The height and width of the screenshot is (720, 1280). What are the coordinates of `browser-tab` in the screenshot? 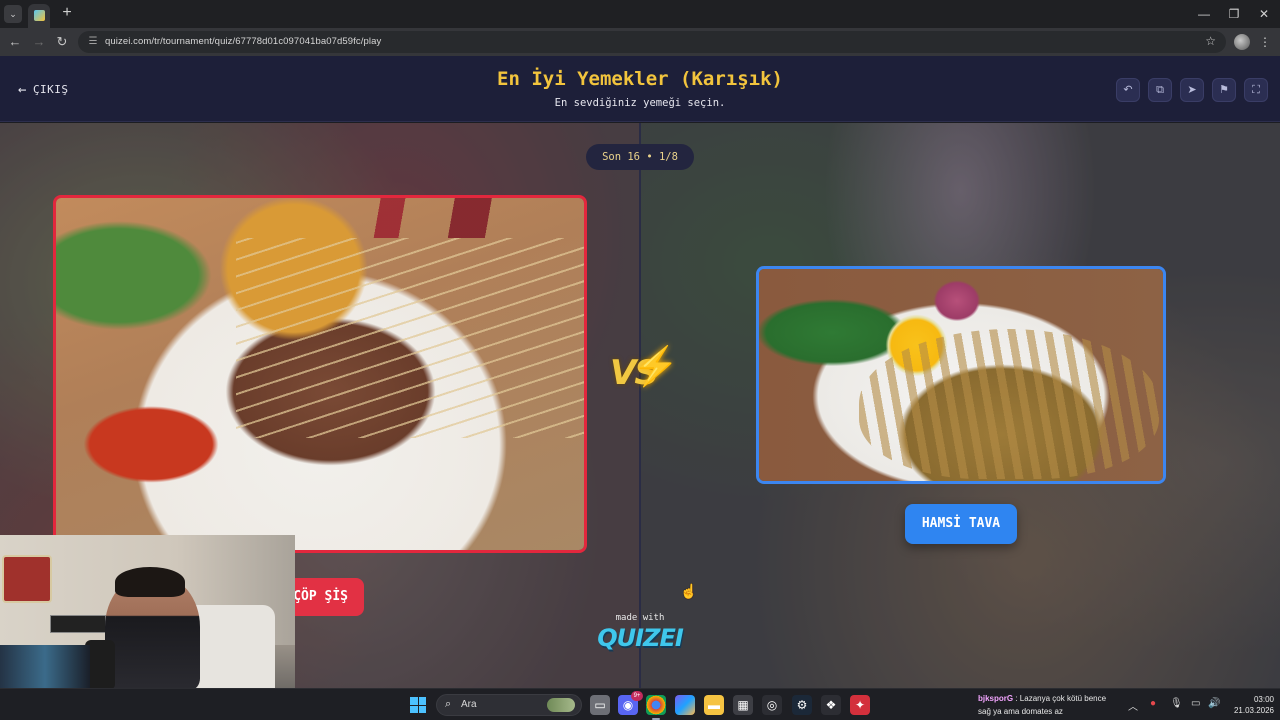 It's located at (39, 16).